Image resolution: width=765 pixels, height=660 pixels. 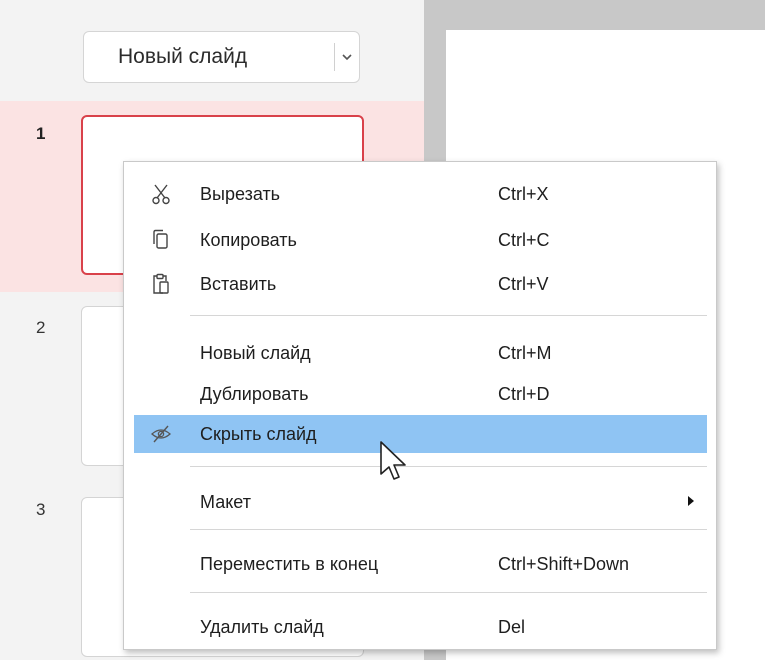 What do you see at coordinates (420, 502) in the screenshot?
I see `menu-item-layout: Макет` at bounding box center [420, 502].